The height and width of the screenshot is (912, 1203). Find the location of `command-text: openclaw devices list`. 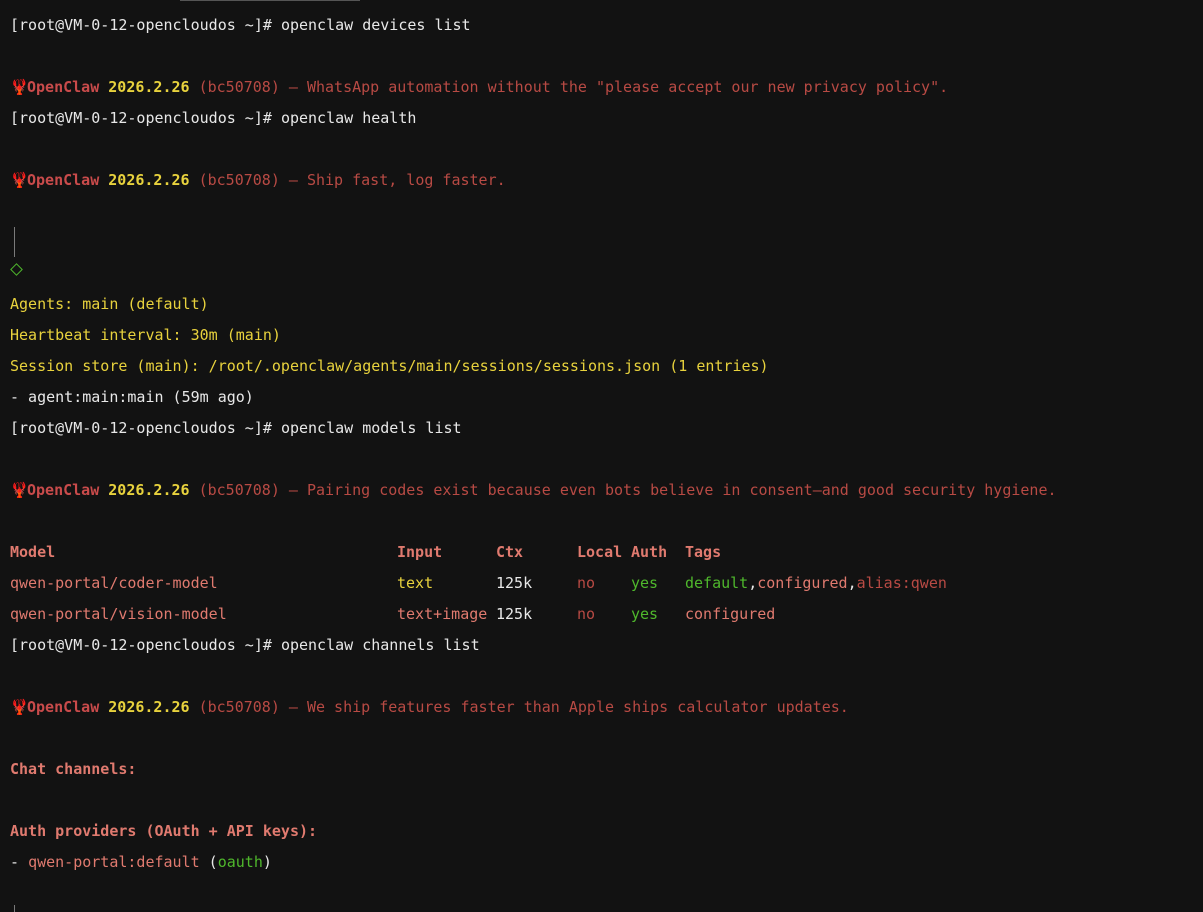

command-text: openclaw devices list is located at coordinates (375, 25).